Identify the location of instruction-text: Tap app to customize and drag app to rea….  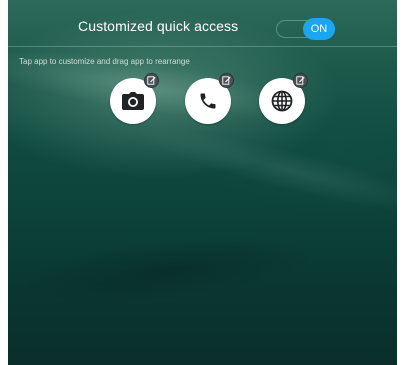
(104, 61).